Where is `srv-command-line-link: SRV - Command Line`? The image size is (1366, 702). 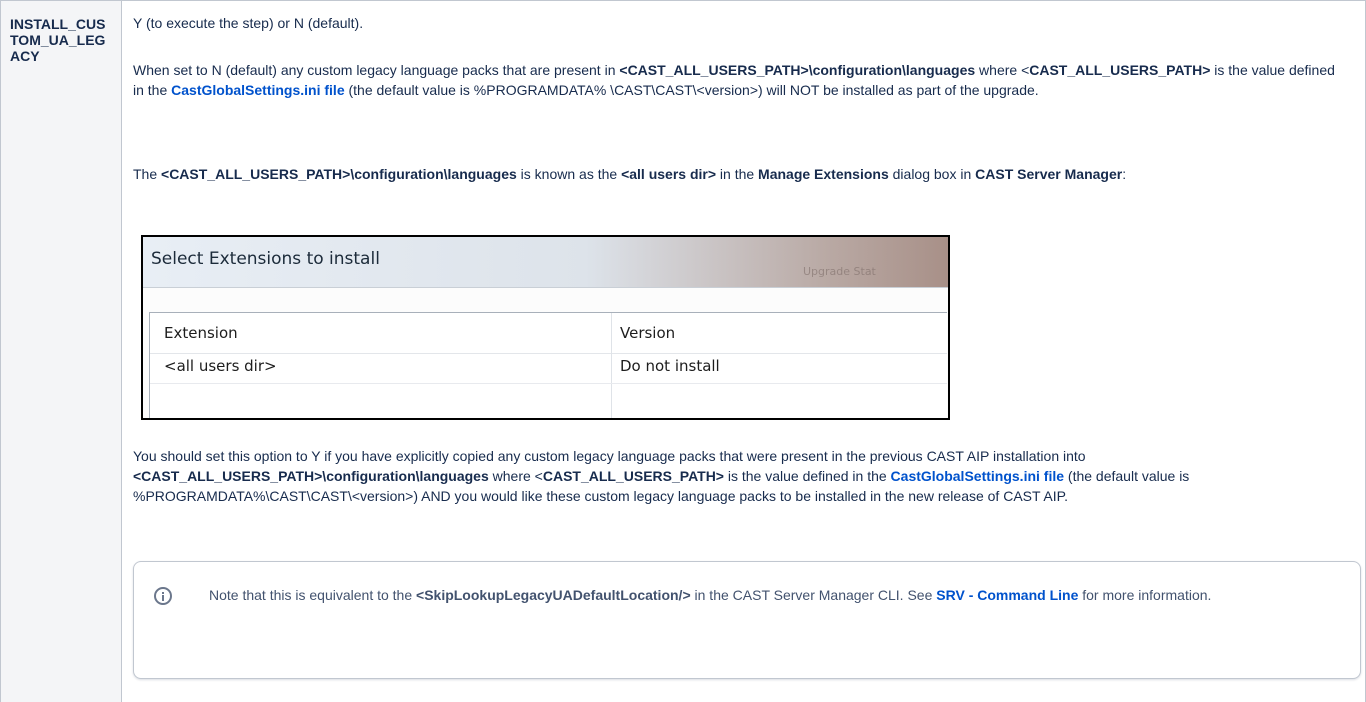 srv-command-line-link: SRV - Command Line is located at coordinates (1007, 595).